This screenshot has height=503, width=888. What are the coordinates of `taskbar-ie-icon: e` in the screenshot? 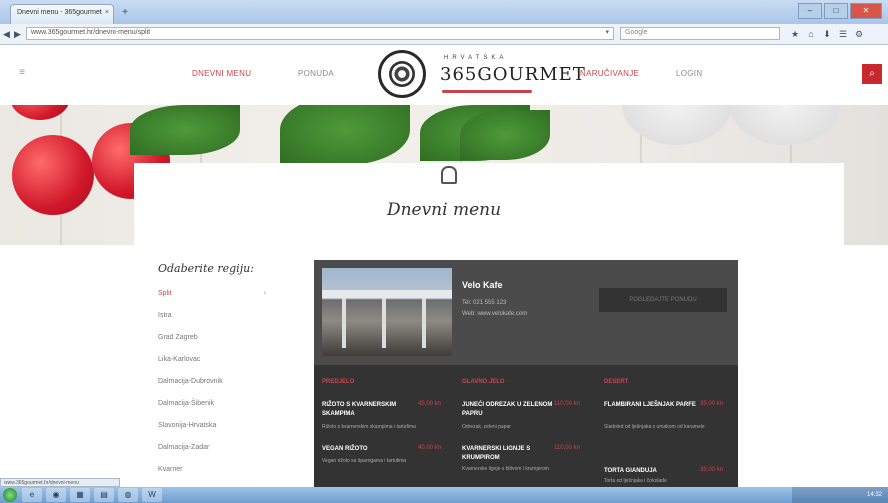 It's located at (32, 495).